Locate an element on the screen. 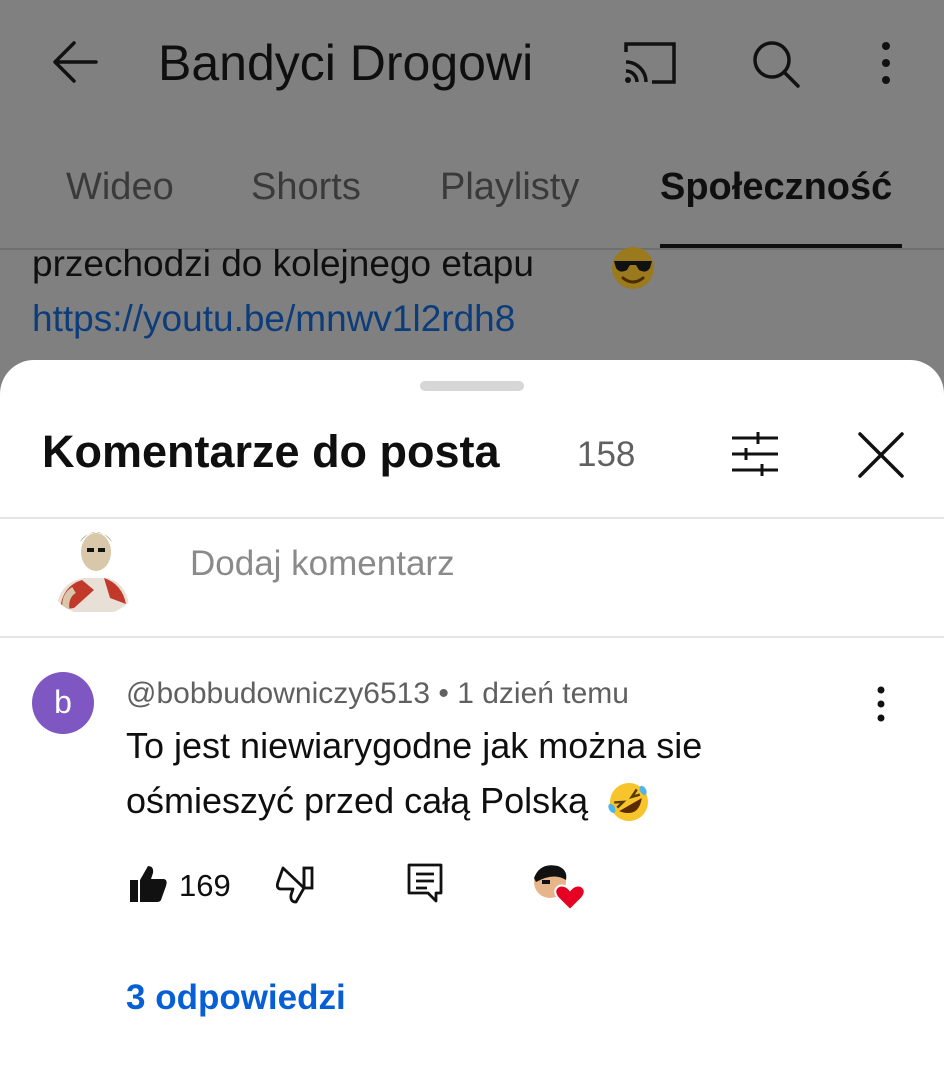  comment-meta: @bobbudowniczy6513 • 1 dzień temu is located at coordinates (377, 694).